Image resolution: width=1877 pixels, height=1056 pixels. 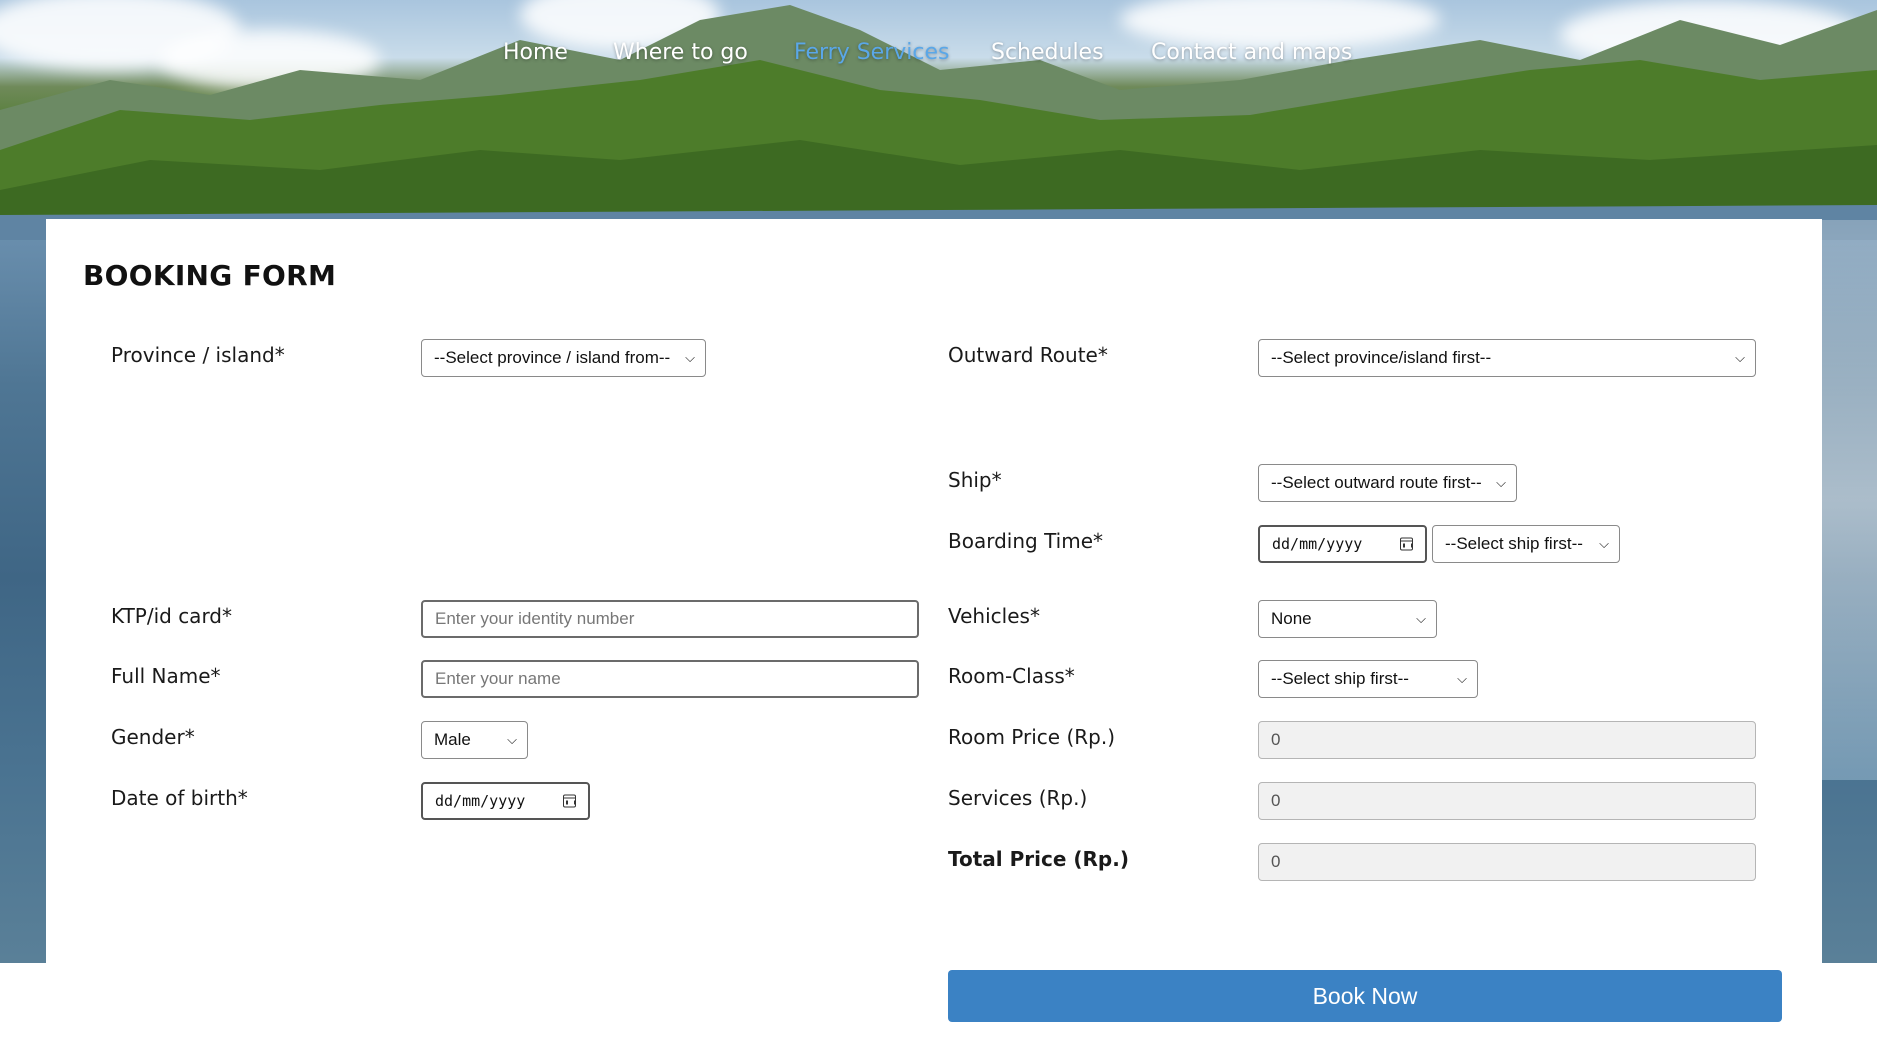 What do you see at coordinates (1026, 541) in the screenshot?
I see `boarding-time-label: Boarding Time*` at bounding box center [1026, 541].